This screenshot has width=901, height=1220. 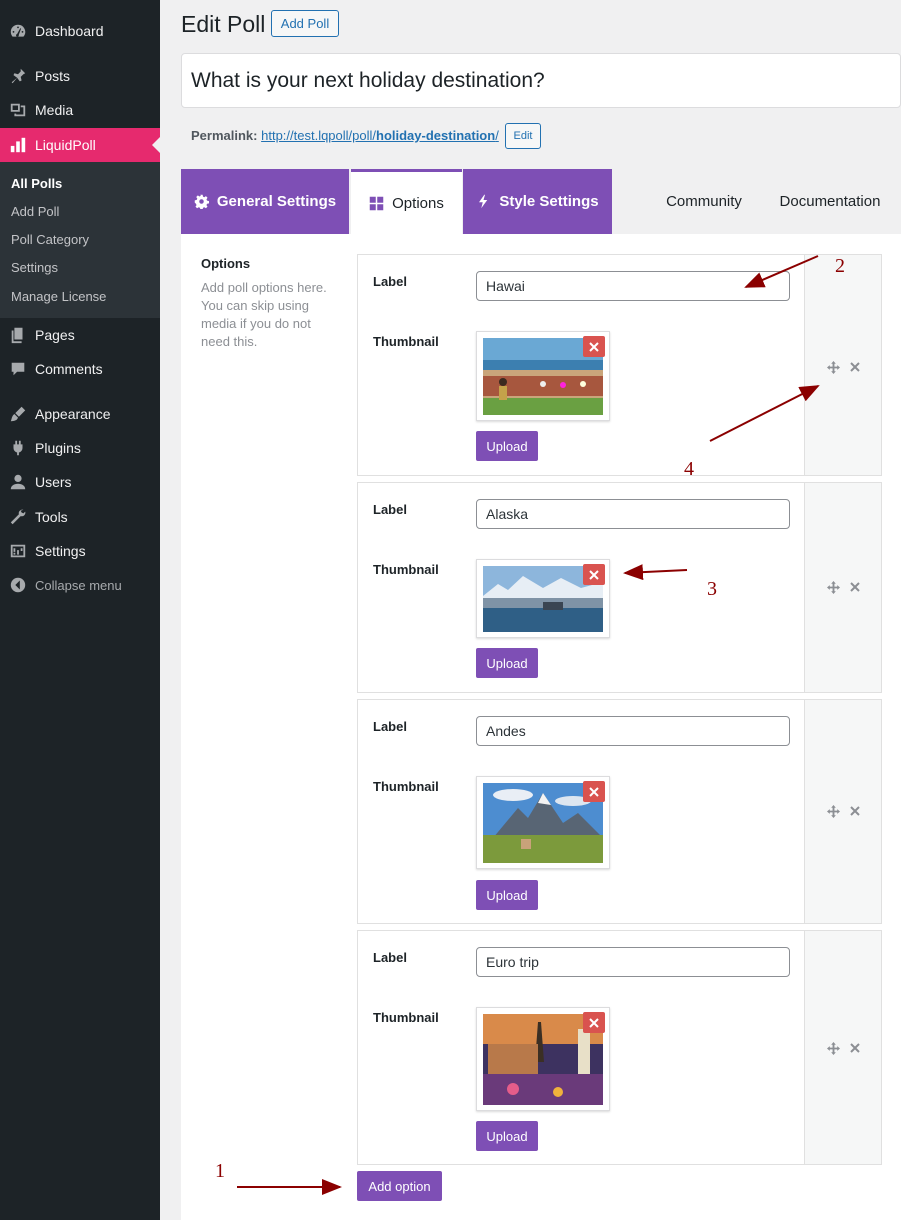 What do you see at coordinates (619, 1047) in the screenshot?
I see `poll-option-card: Label Euro trip Thumbnail Upload` at bounding box center [619, 1047].